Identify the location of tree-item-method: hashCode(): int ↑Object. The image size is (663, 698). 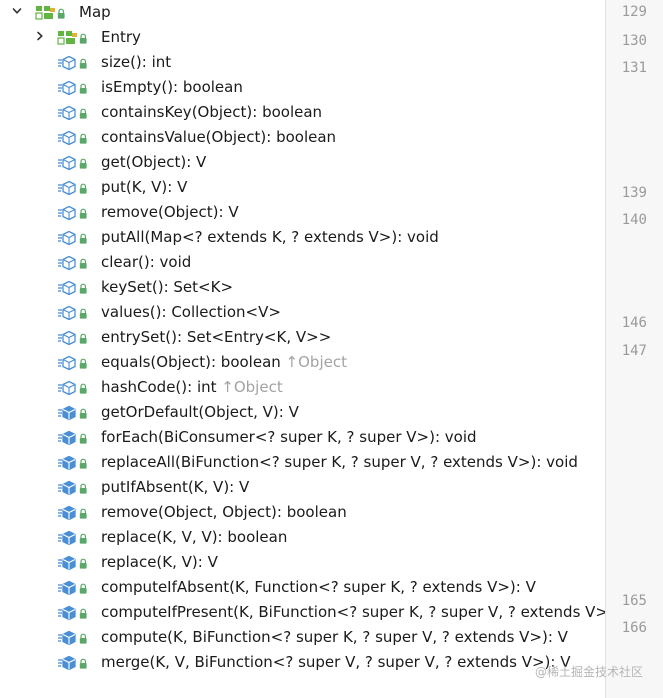
(303, 387).